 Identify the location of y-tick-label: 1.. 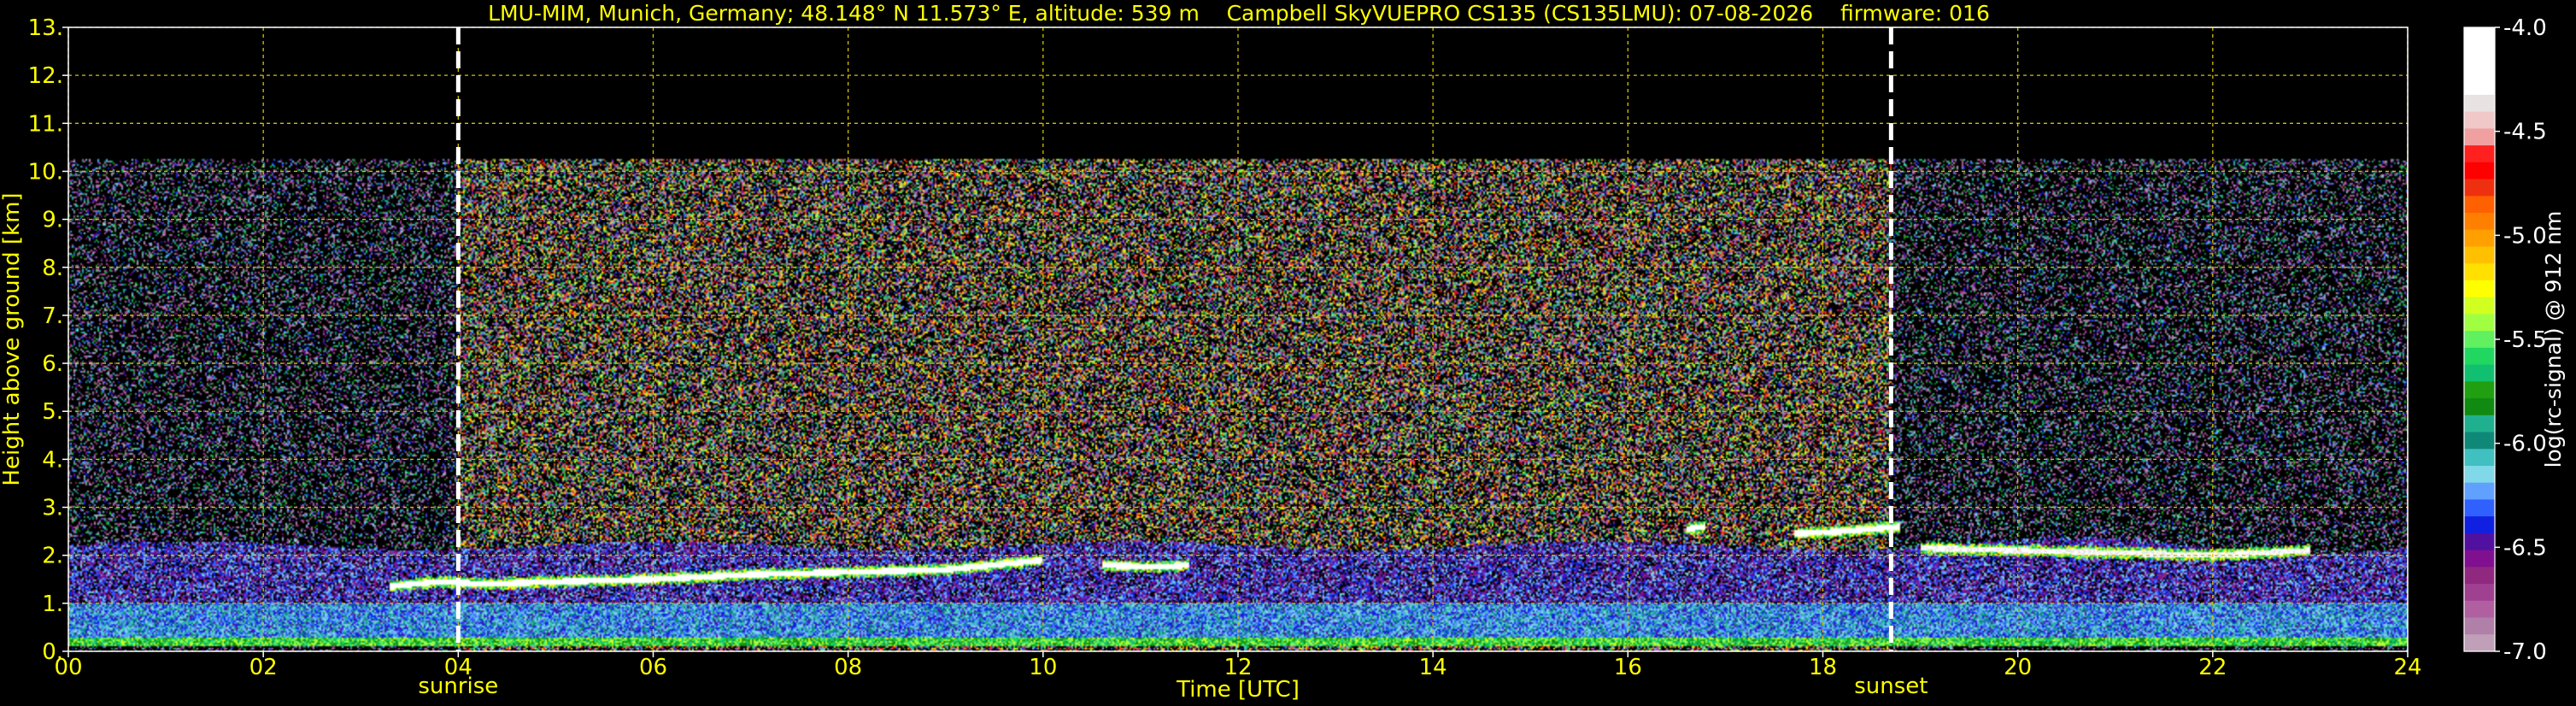
(52, 604).